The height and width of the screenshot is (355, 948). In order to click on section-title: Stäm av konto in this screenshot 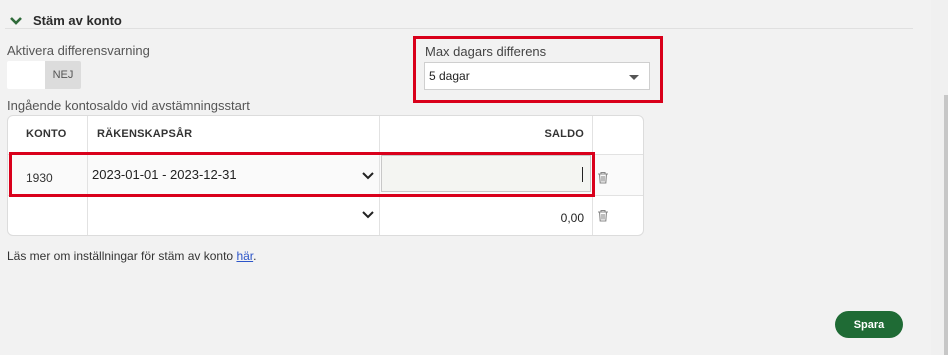, I will do `click(77, 20)`.